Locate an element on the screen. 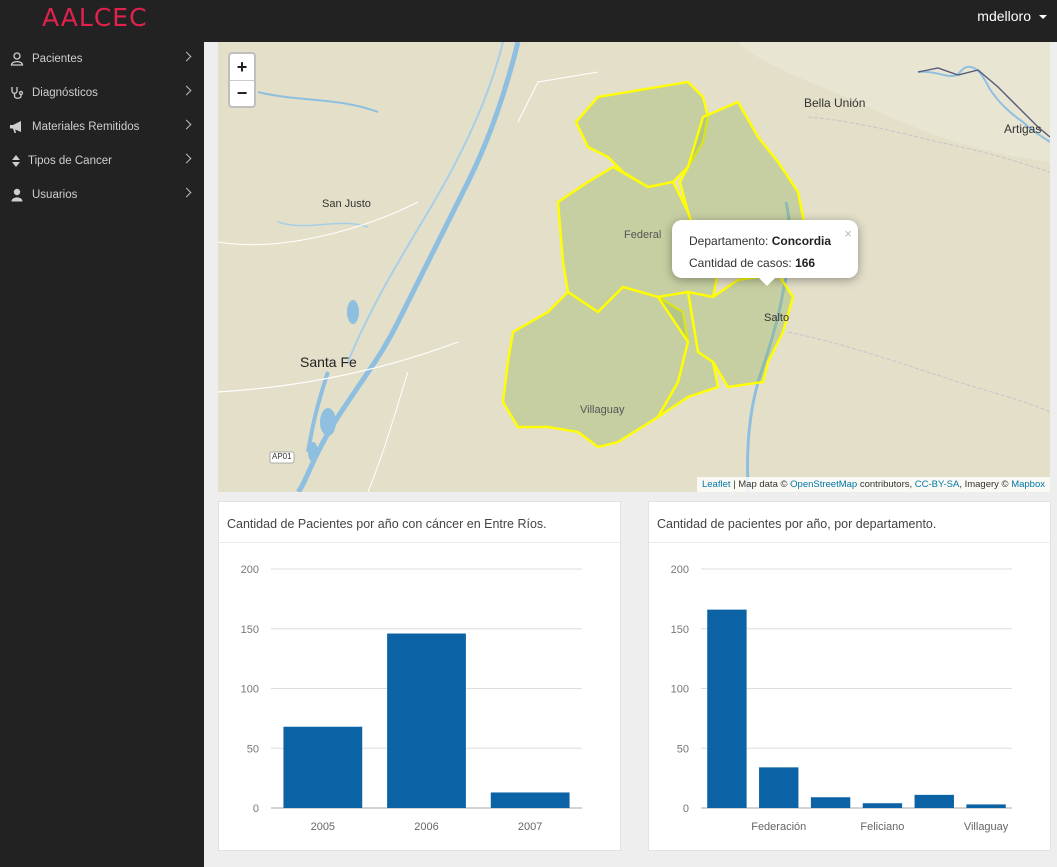 The width and height of the screenshot is (1057, 867). sidebar-item-label: Usuarios is located at coordinates (55, 195).